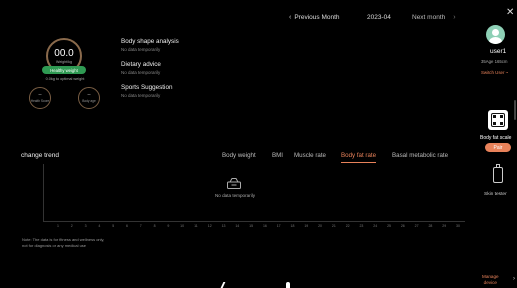 The width and height of the screenshot is (517, 288). Describe the element at coordinates (458, 226) in the screenshot. I see `x-tick-label: 30` at that location.